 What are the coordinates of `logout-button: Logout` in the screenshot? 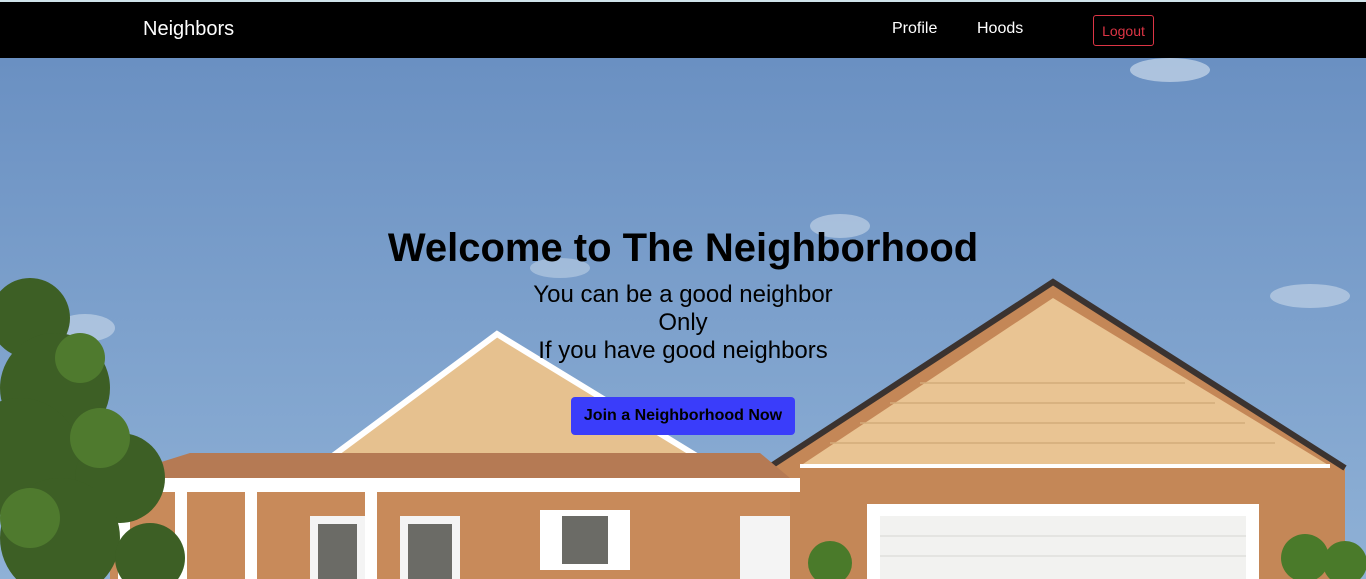 It's located at (1123, 30).